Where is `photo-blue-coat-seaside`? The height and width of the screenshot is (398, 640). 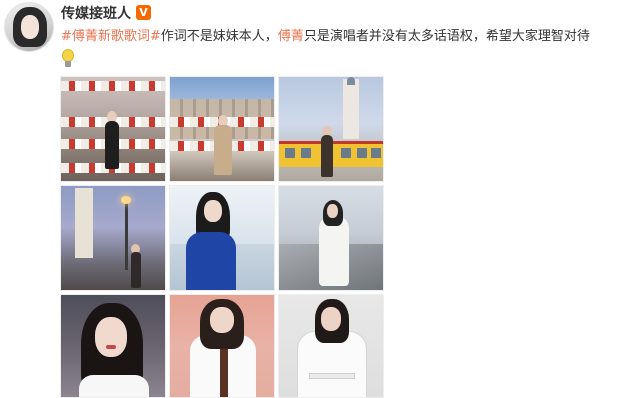
photo-blue-coat-seaside is located at coordinates (222, 238).